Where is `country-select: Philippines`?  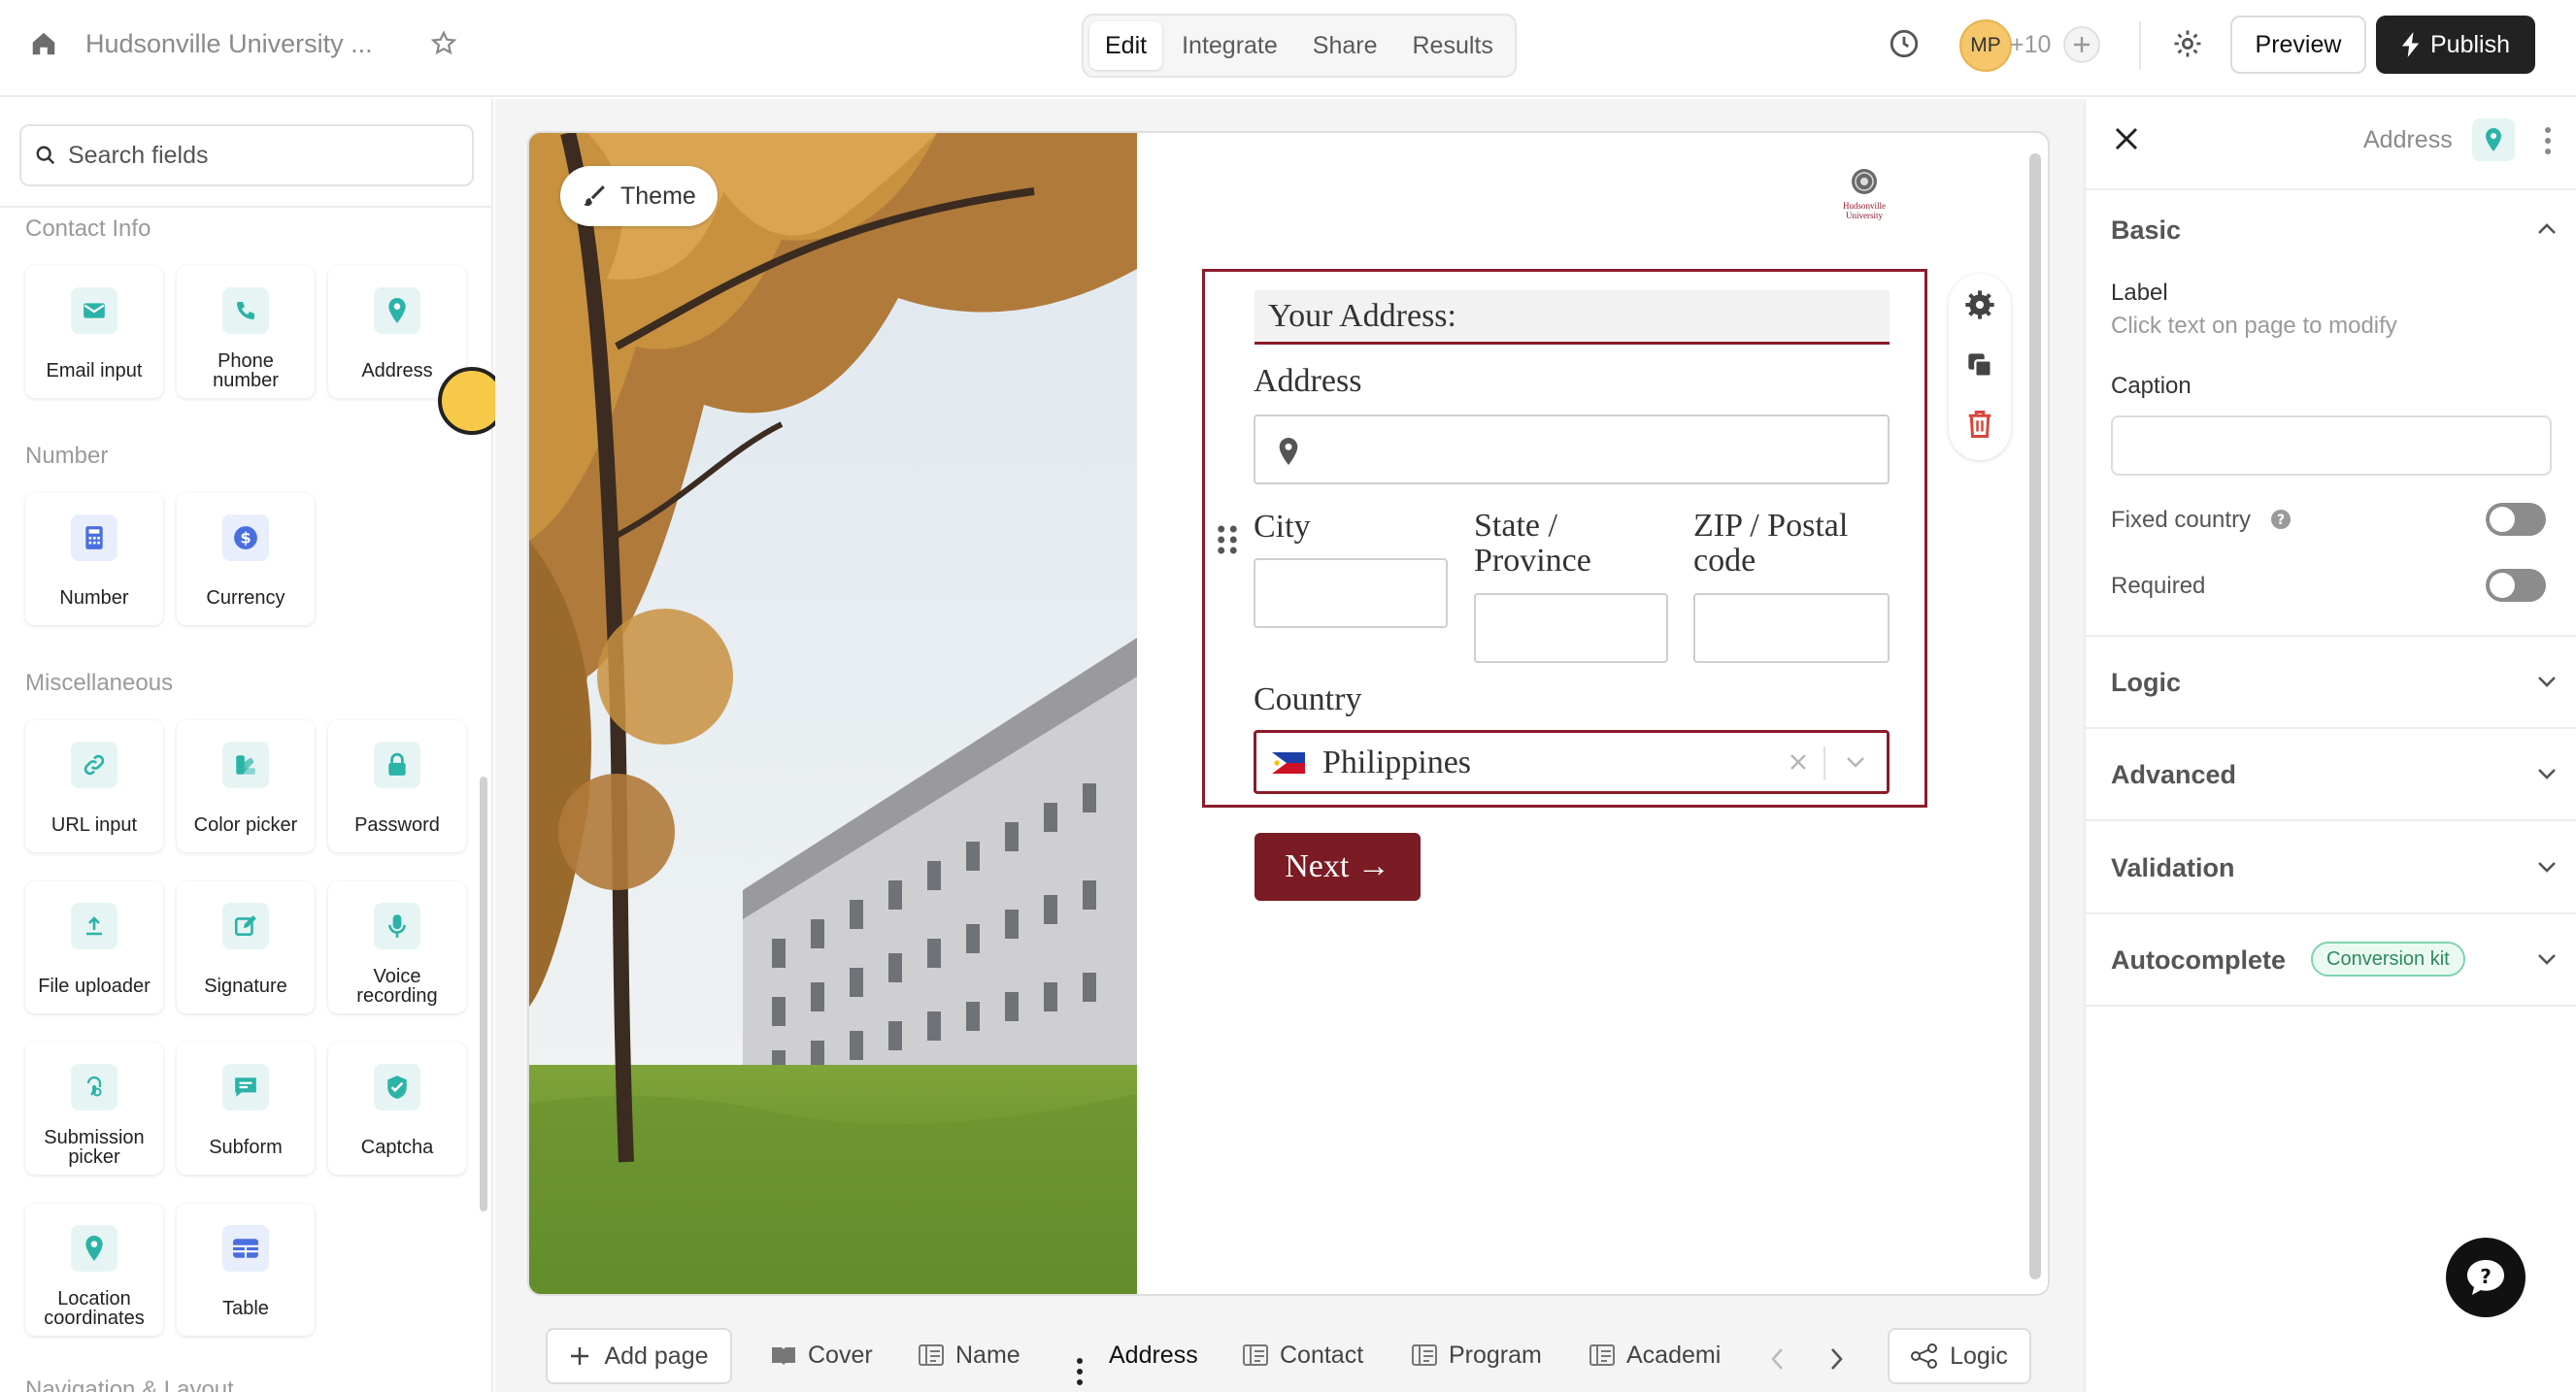
country-select: Philippines is located at coordinates (1572, 762).